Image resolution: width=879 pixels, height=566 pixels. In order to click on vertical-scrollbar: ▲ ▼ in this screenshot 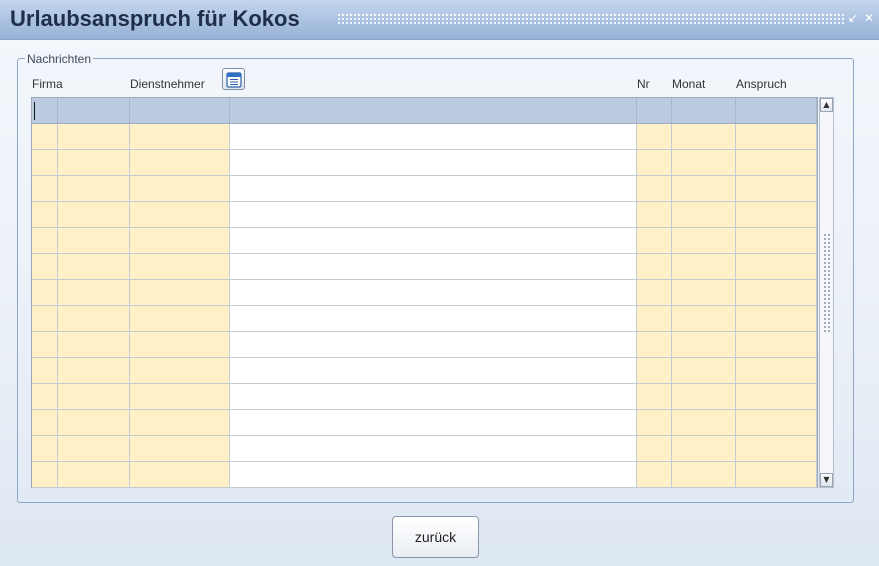, I will do `click(826, 292)`.